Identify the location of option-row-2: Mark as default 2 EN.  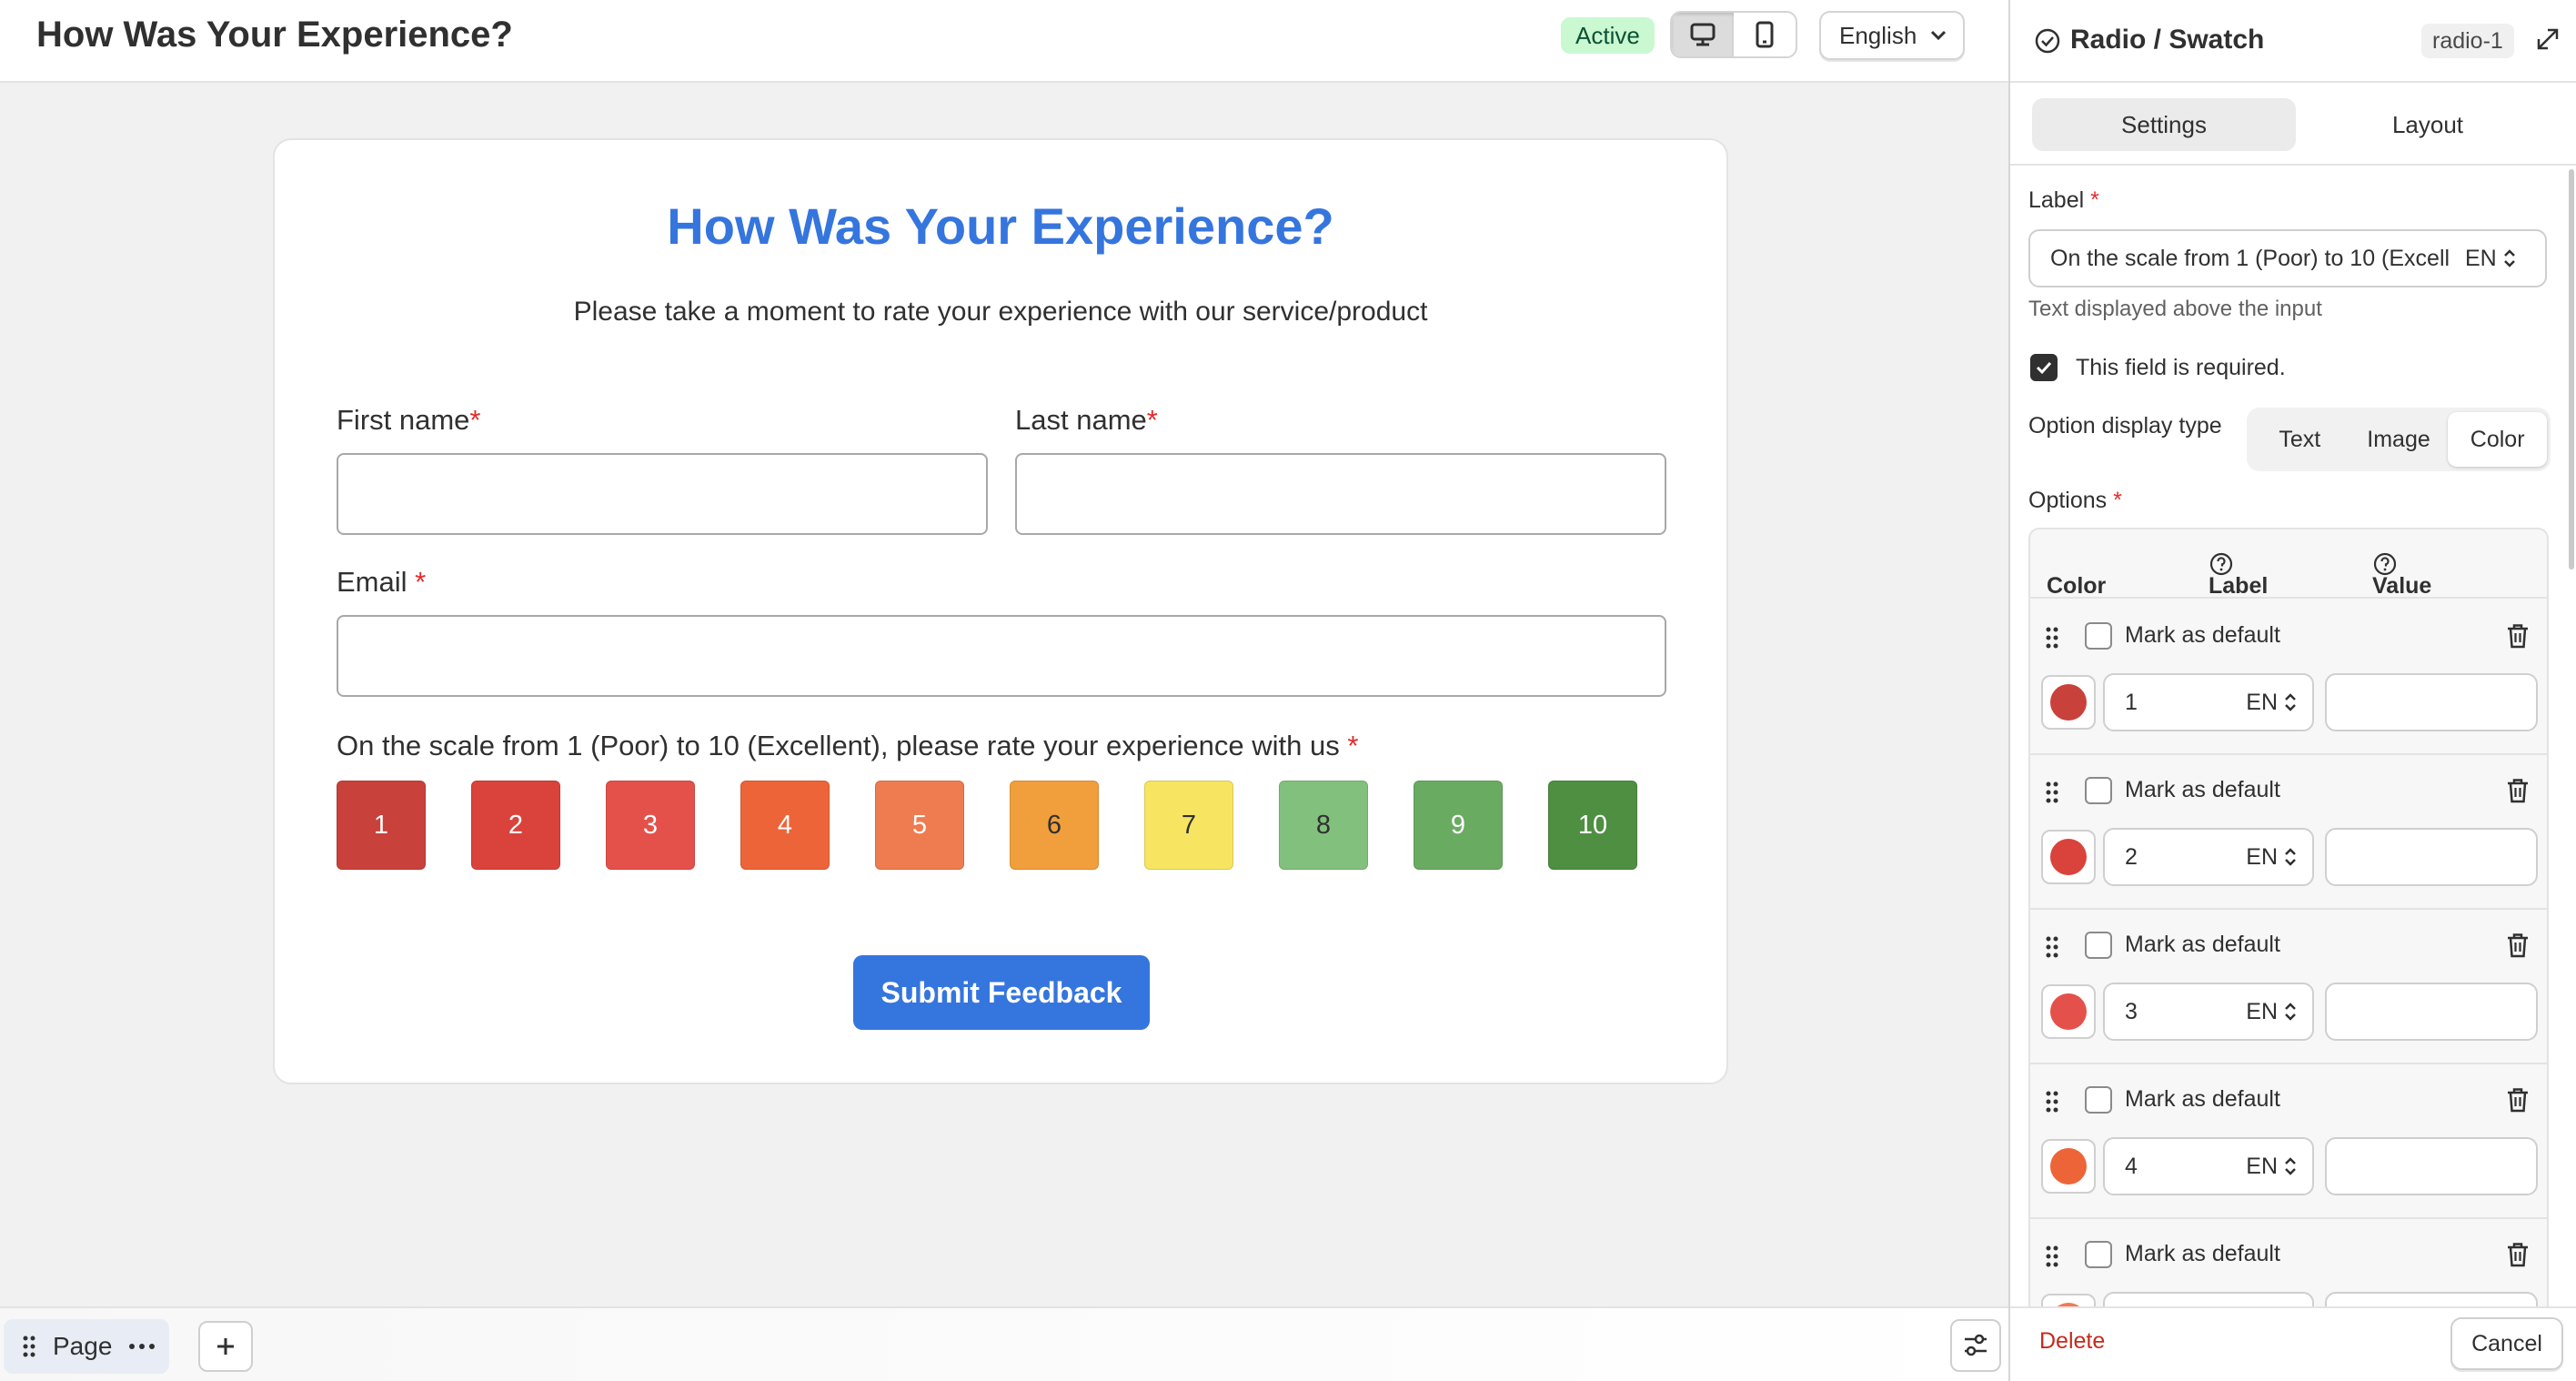
(2288, 832).